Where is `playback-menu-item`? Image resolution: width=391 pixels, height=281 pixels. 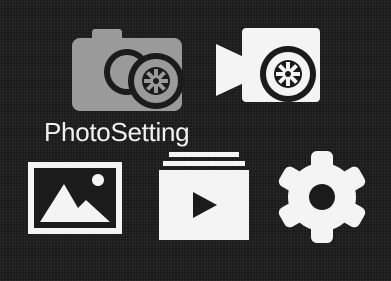
playback-menu-item is located at coordinates (203, 196).